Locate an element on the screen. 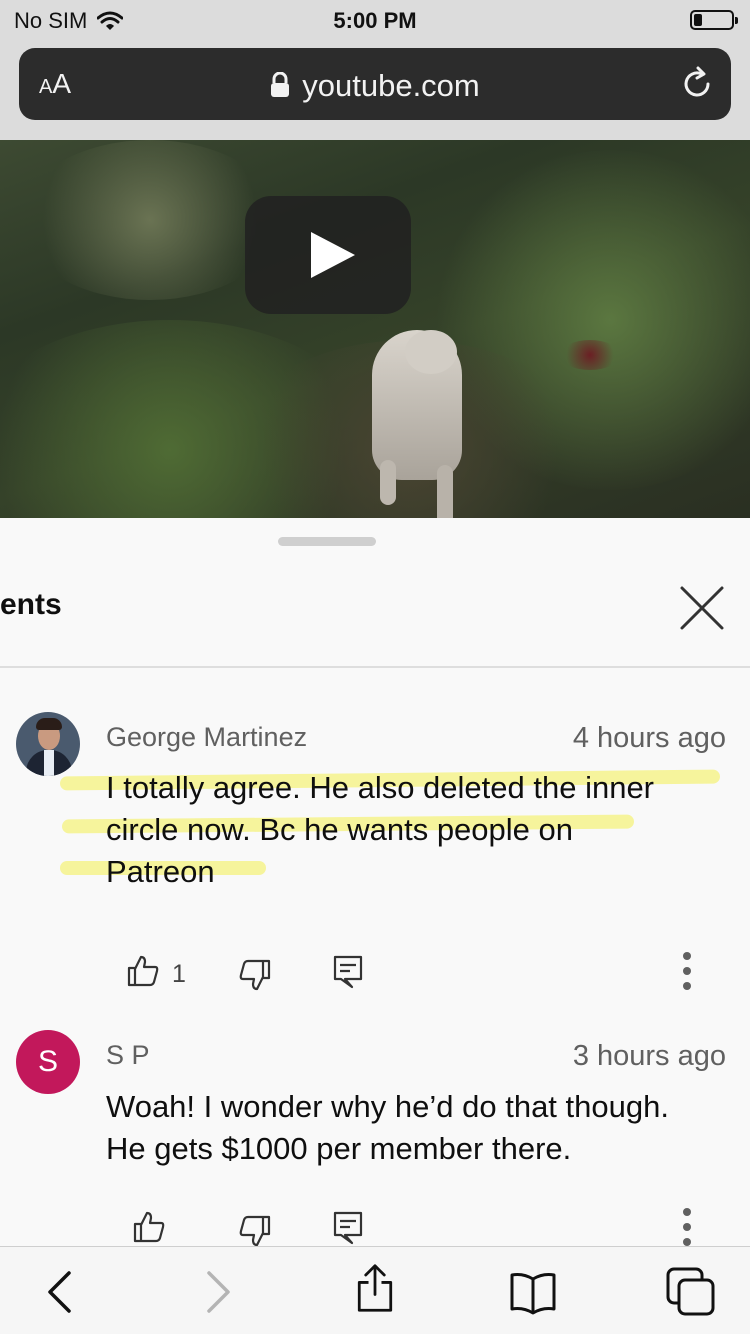 The height and width of the screenshot is (1334, 750). tabs-icon is located at coordinates (691, 1292).